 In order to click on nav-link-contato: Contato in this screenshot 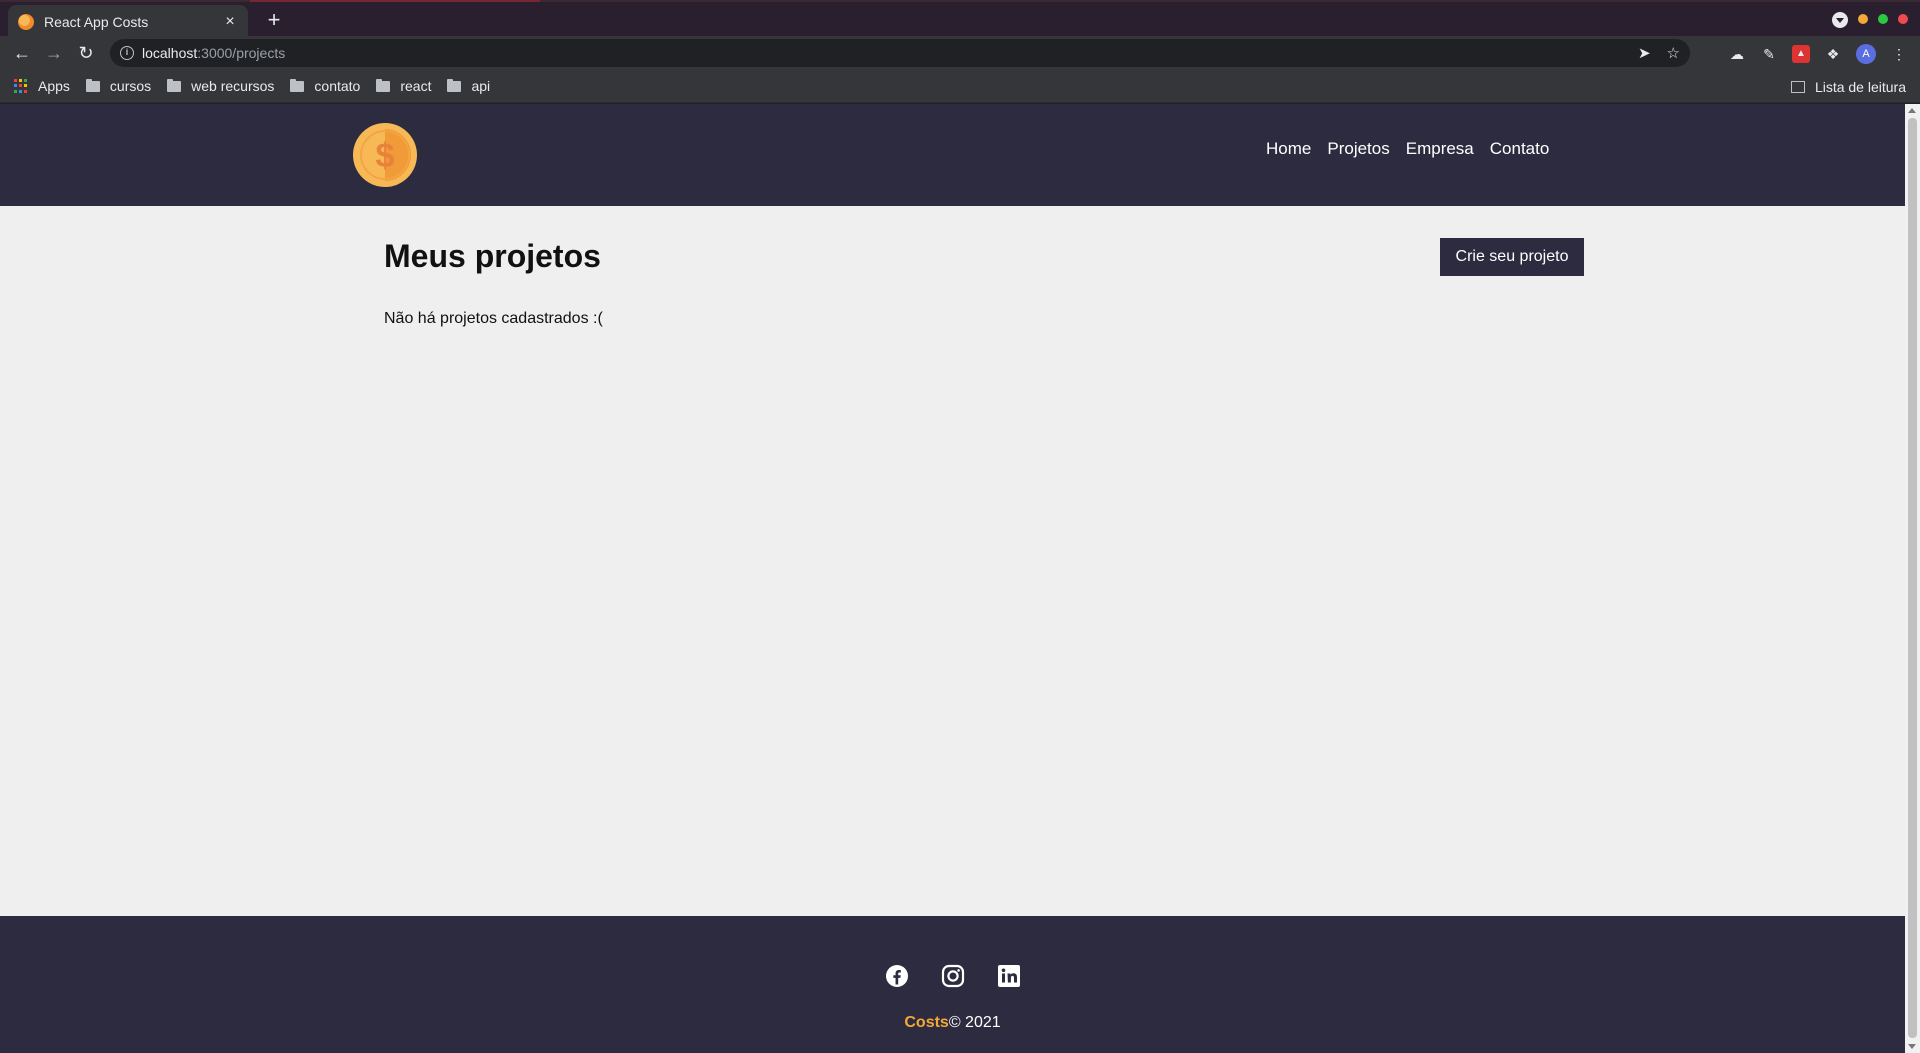, I will do `click(1520, 149)`.